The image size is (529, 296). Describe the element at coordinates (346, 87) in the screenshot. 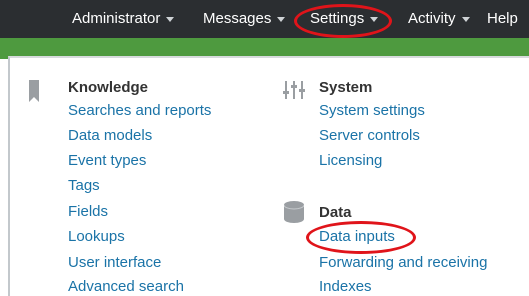

I see `system-heading: System` at that location.